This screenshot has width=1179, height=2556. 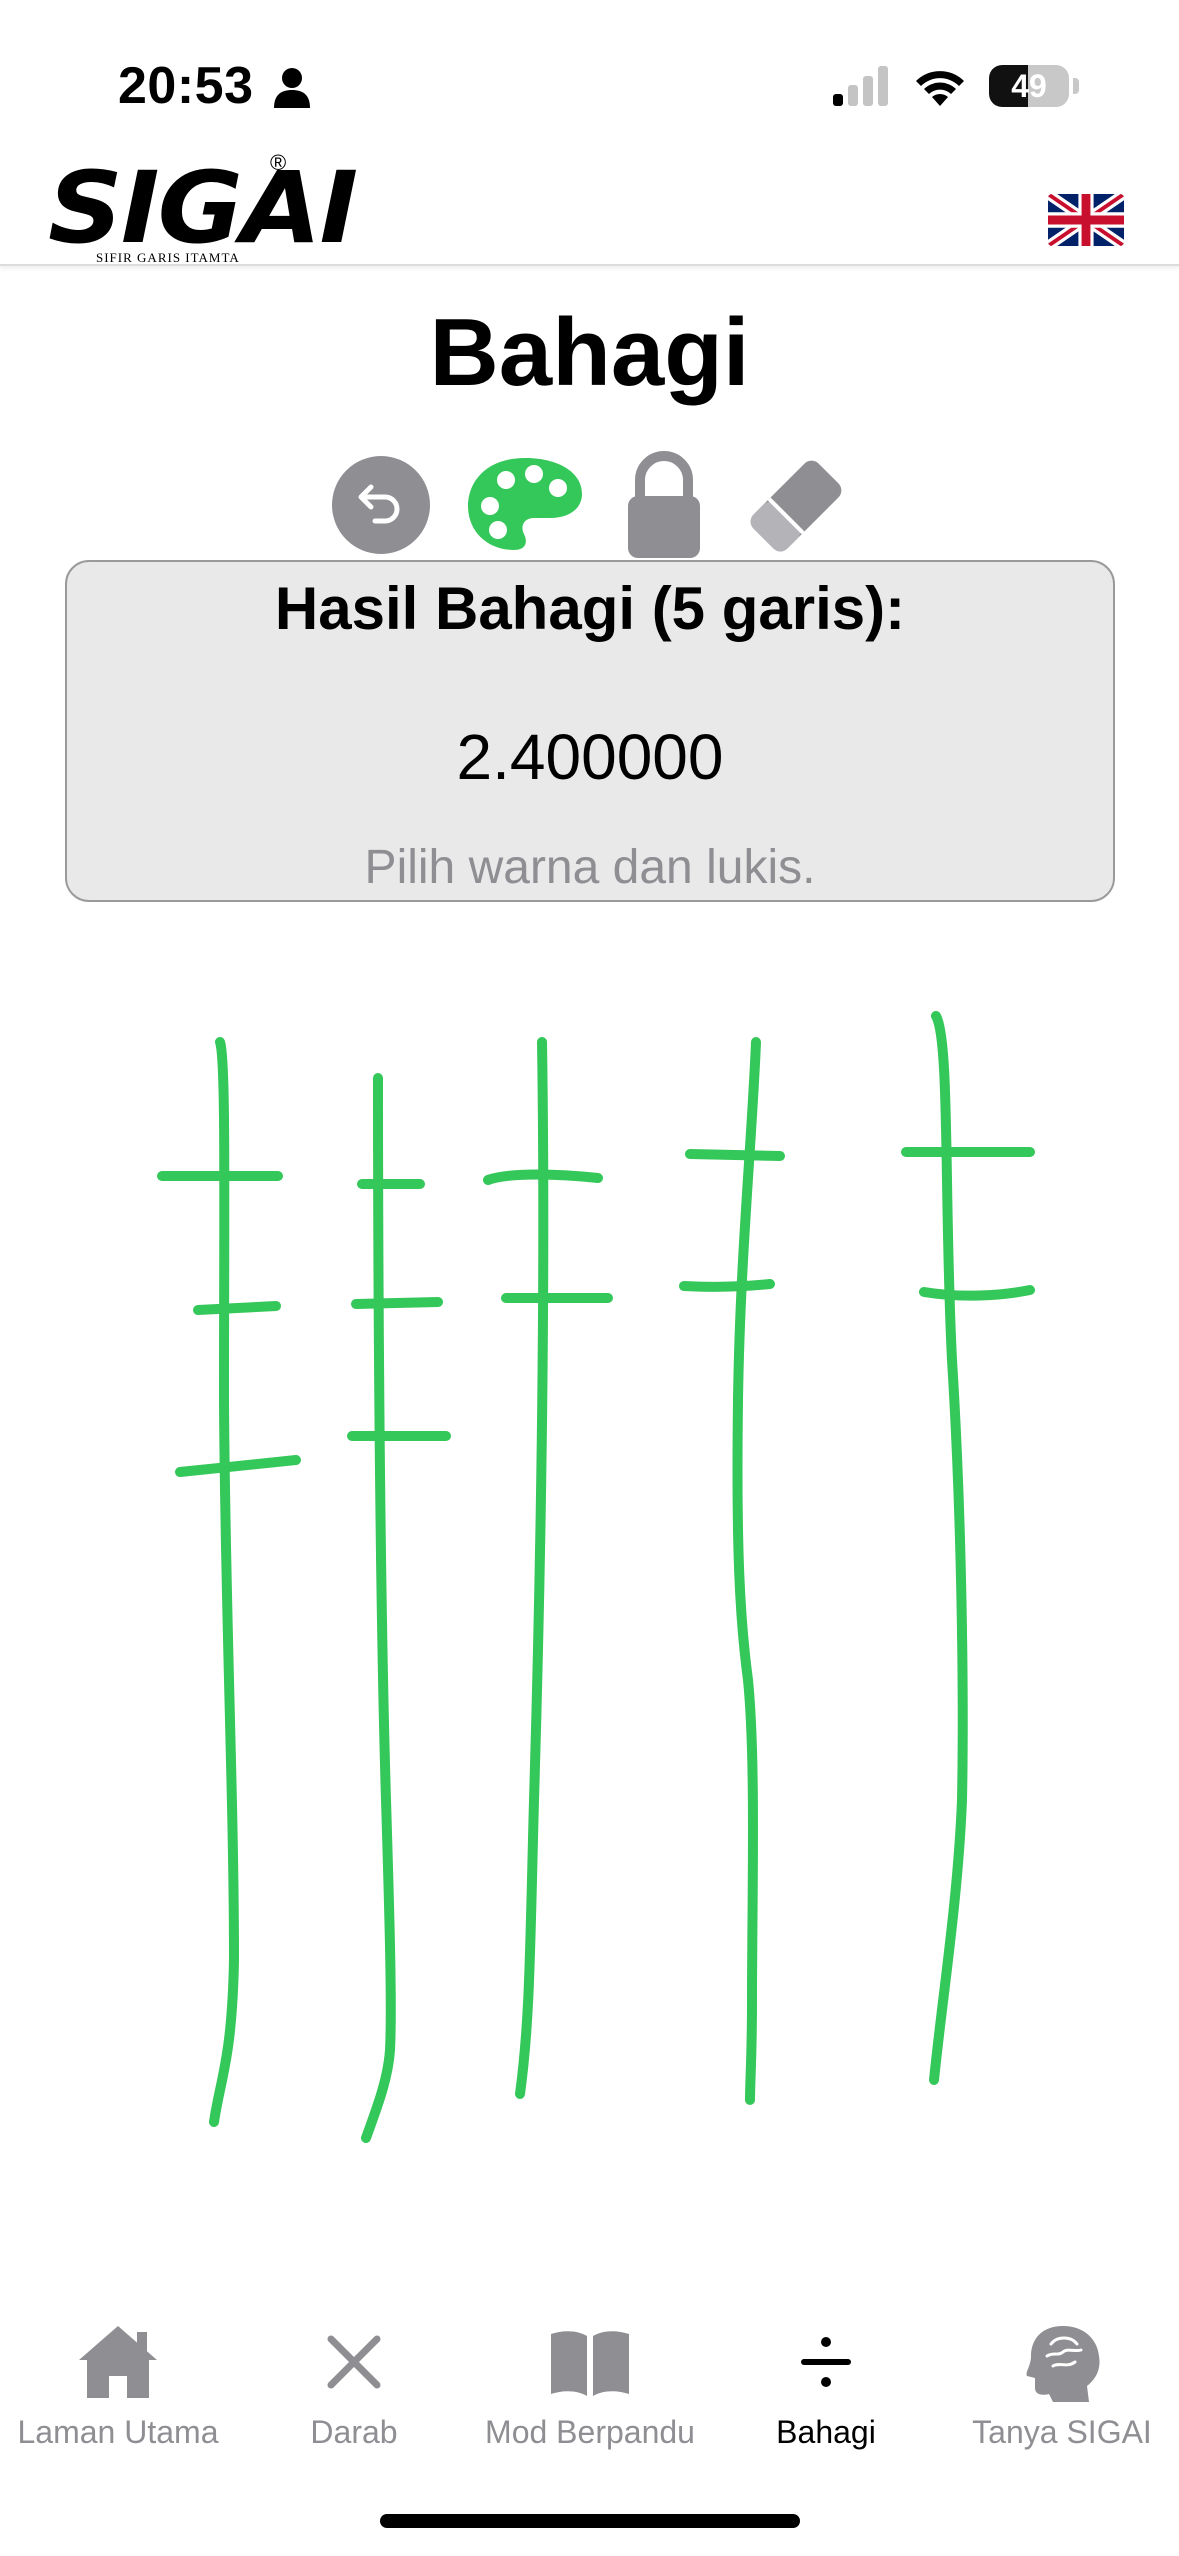 I want to click on tab-label: Darab, so click(x=354, y=2432).